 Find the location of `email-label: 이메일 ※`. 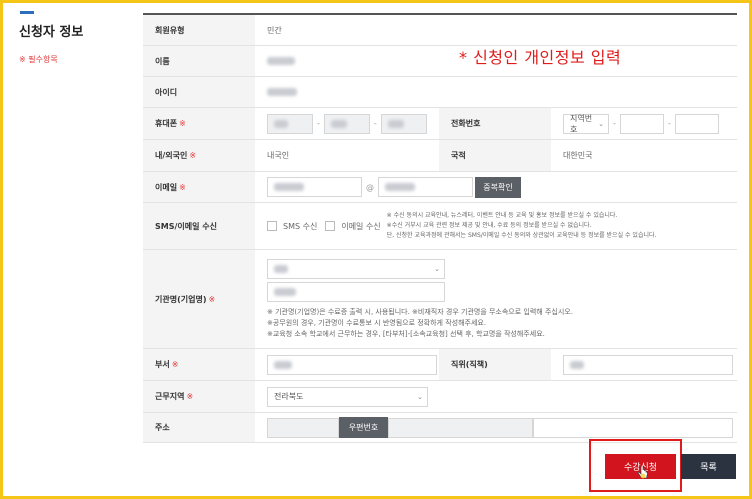

email-label: 이메일 ※ is located at coordinates (199, 187).